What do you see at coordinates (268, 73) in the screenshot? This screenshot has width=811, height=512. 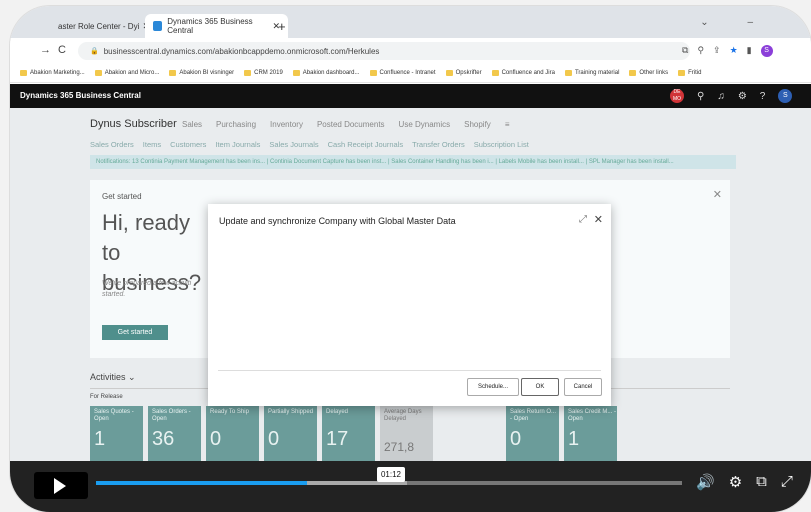 I see `bookmark-label: CRM 2019` at bounding box center [268, 73].